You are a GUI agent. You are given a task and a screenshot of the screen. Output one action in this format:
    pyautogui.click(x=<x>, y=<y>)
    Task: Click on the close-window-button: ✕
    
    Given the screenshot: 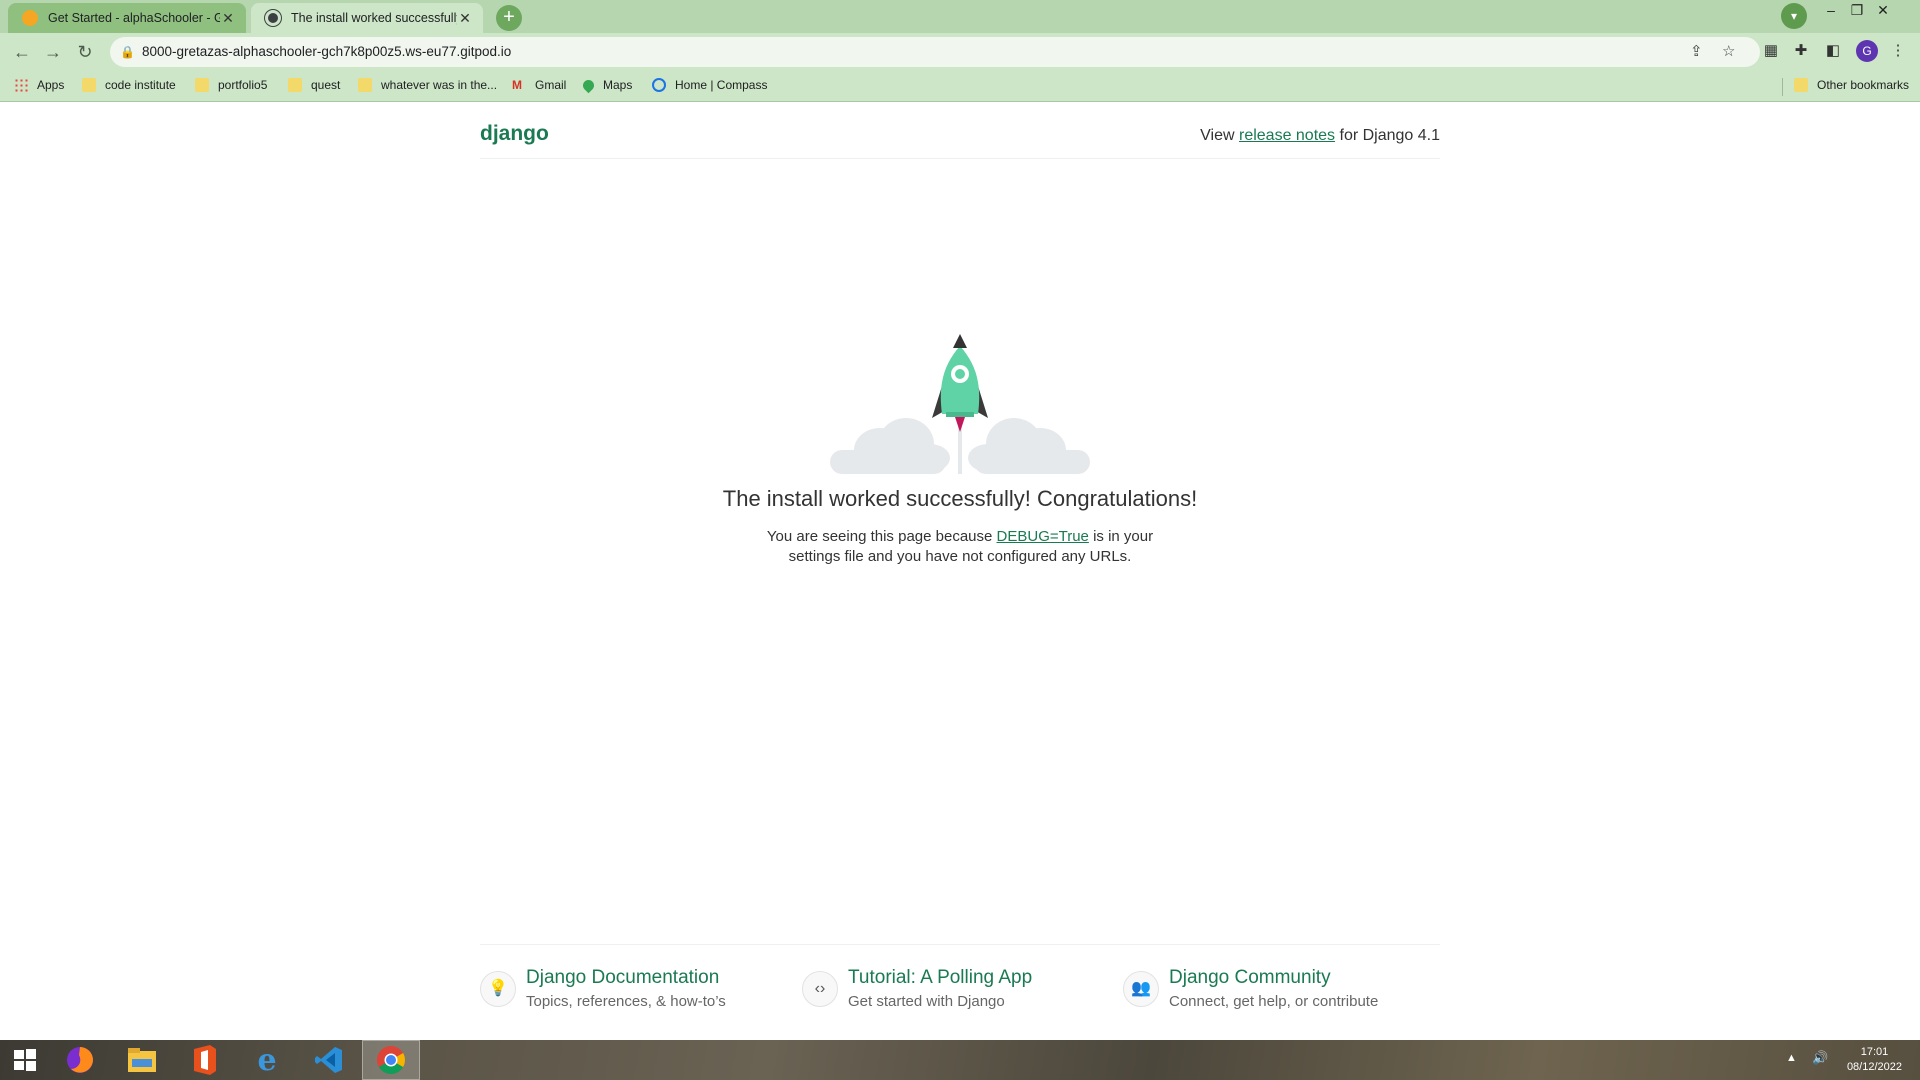 What is the action you would take?
    pyautogui.click(x=1883, y=15)
    